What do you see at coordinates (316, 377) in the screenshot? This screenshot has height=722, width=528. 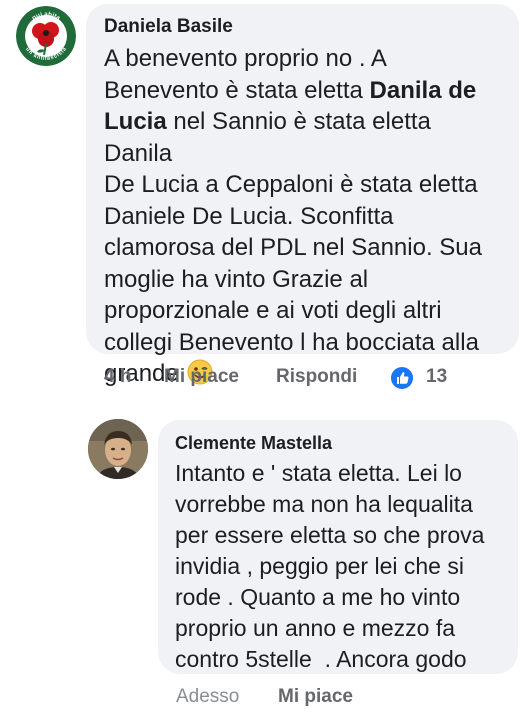 I see `reply-button: Rispondi` at bounding box center [316, 377].